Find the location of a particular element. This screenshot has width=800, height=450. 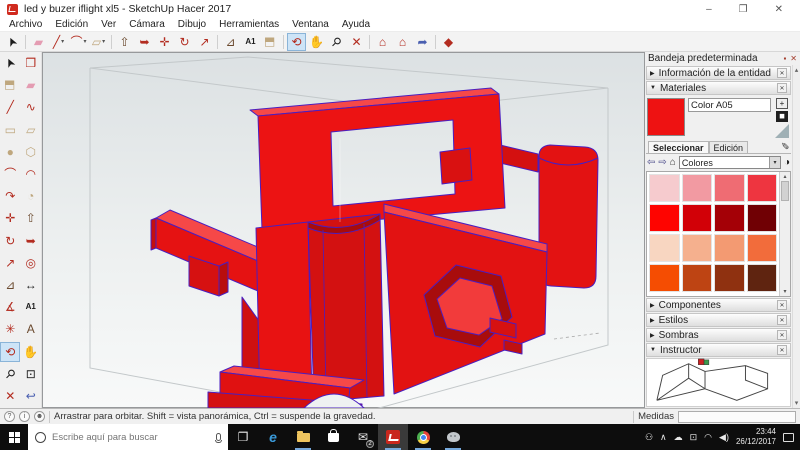

arc-tool-button: ⌒ is located at coordinates (10, 174).